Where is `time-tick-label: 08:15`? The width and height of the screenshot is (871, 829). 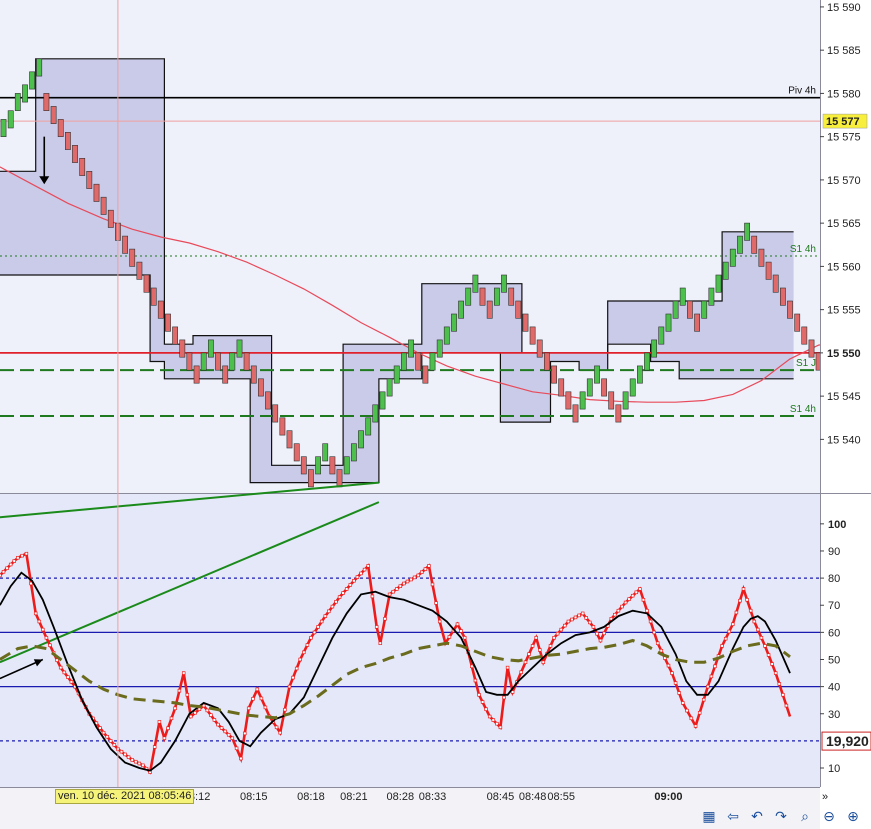 time-tick-label: 08:15 is located at coordinates (254, 797).